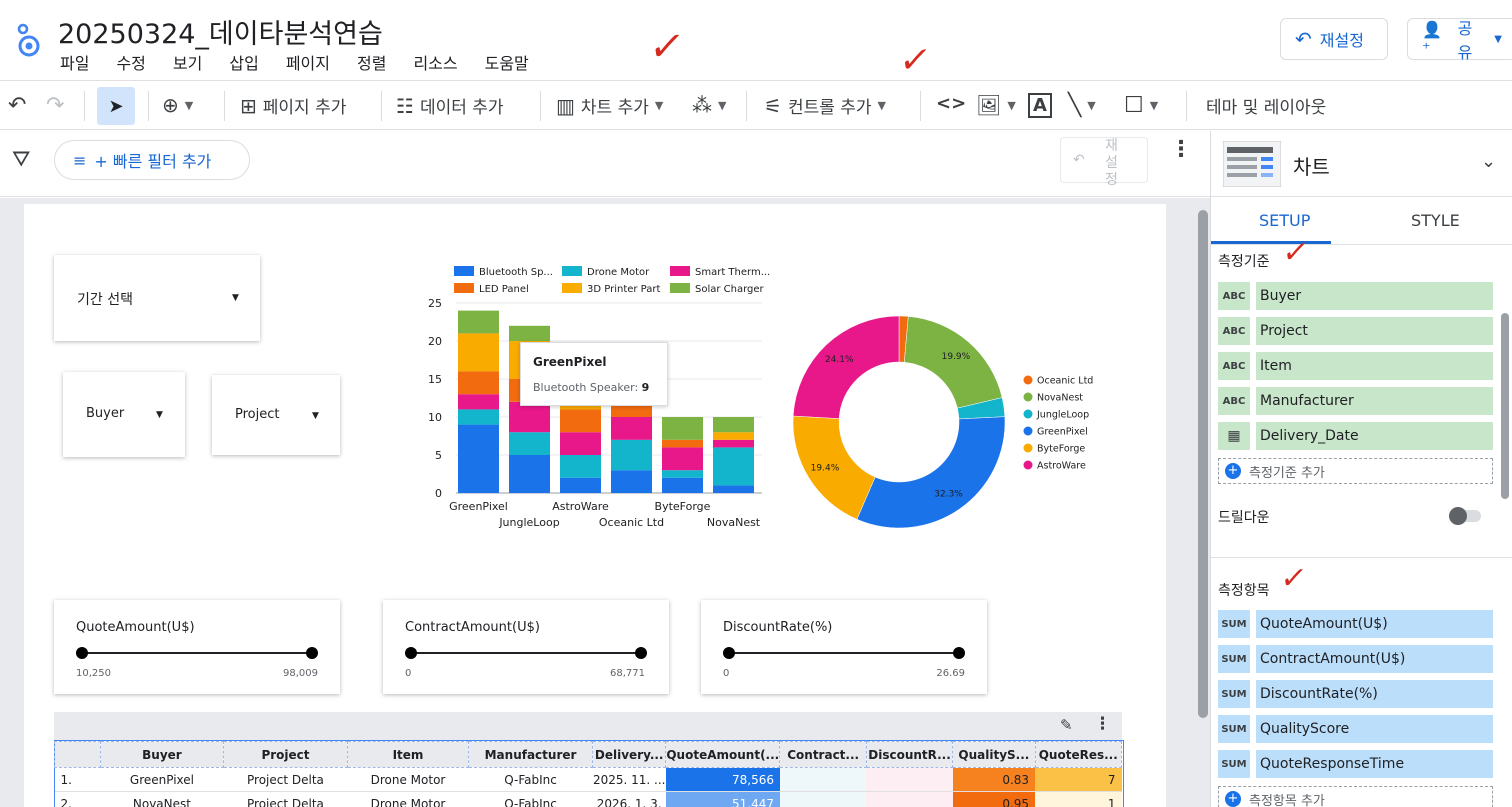 Image resolution: width=1512 pixels, height=807 pixels. Describe the element at coordinates (1266, 105) in the screenshot. I see `theme-layout-button: 테마 및 레이아웃` at that location.